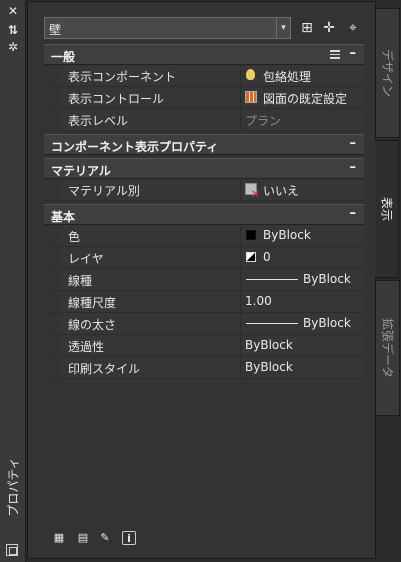  I want to click on palette-title: プロパティ, so click(13, 487).